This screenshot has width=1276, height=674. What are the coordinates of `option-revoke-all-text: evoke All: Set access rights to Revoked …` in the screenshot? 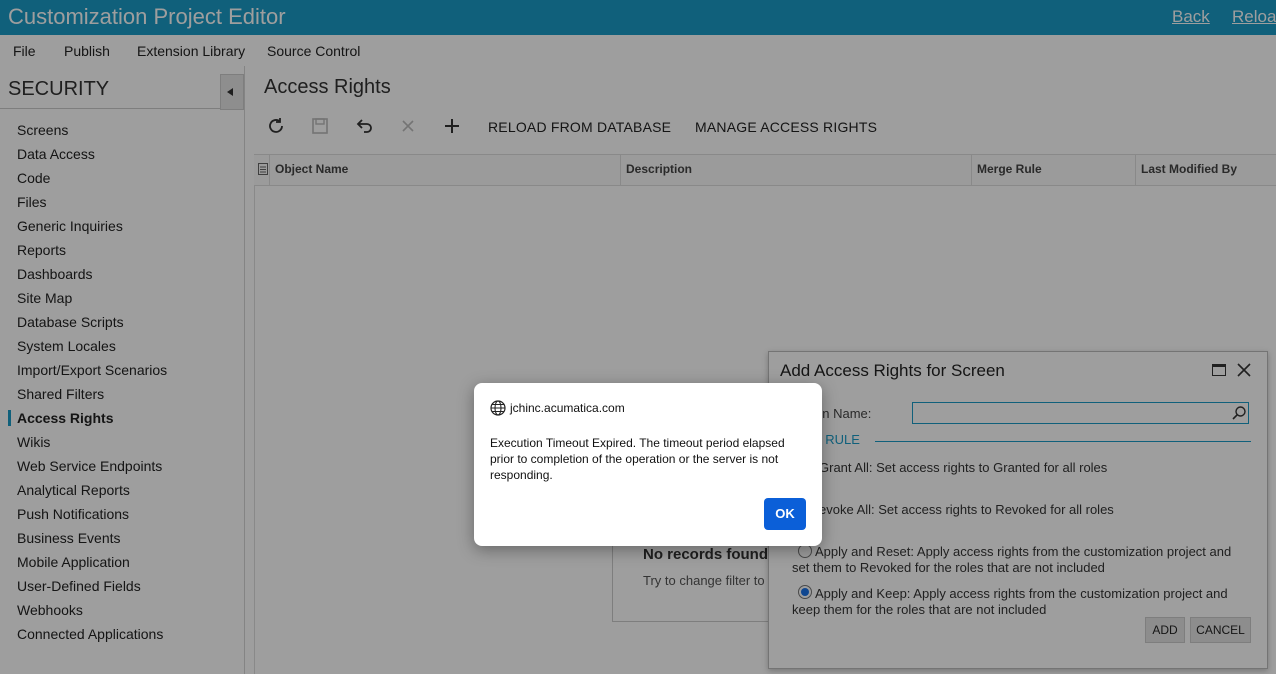 It's located at (966, 509).